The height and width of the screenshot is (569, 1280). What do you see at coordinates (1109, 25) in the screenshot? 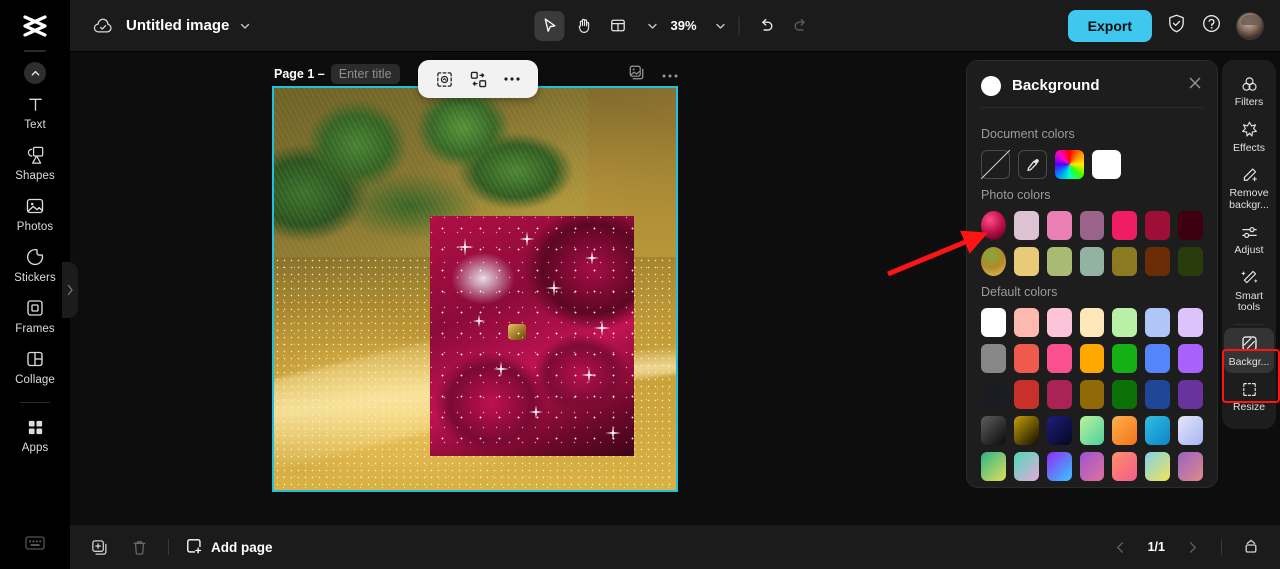
I see `export-button: Export` at bounding box center [1109, 25].